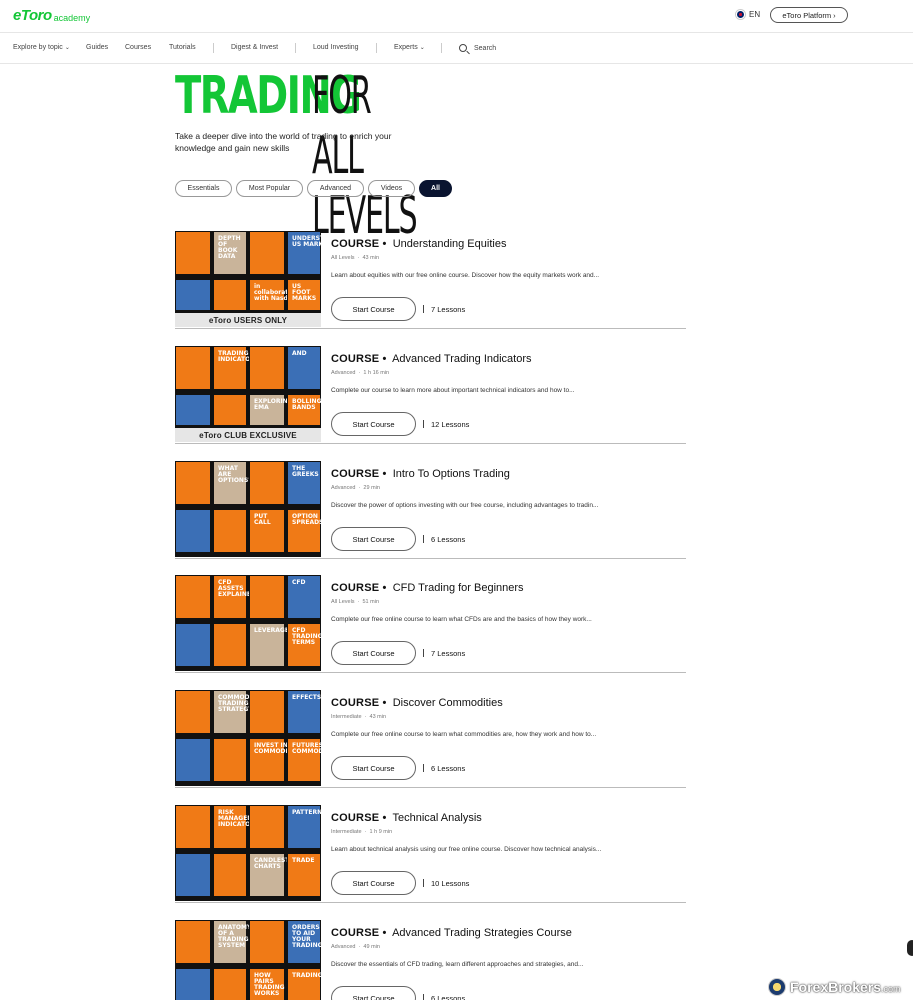  I want to click on filter-advanced: Advanced, so click(335, 188).